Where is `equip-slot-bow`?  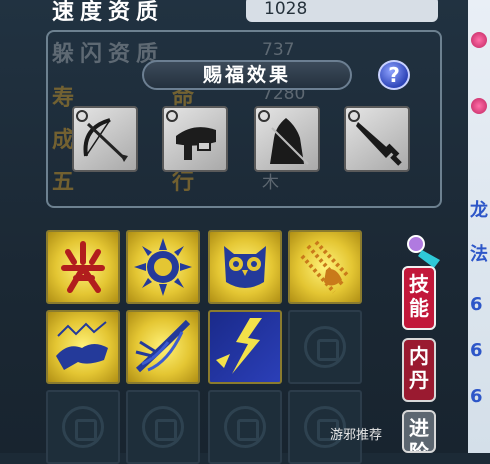
equip-slot-bow is located at coordinates (105, 139).